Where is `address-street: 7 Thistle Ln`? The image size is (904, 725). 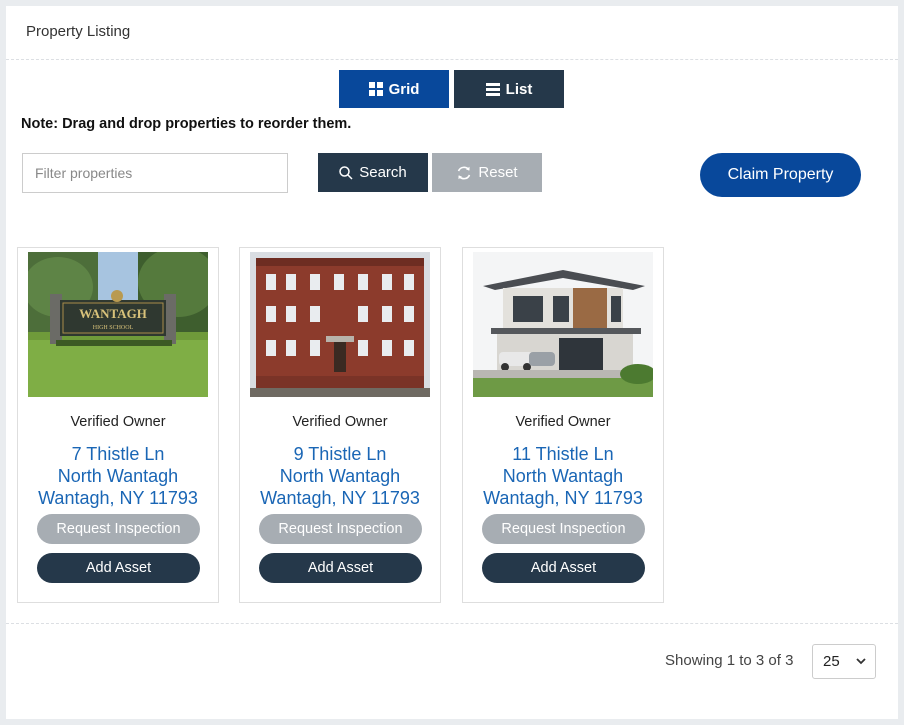 address-street: 7 Thistle Ln is located at coordinates (118, 454).